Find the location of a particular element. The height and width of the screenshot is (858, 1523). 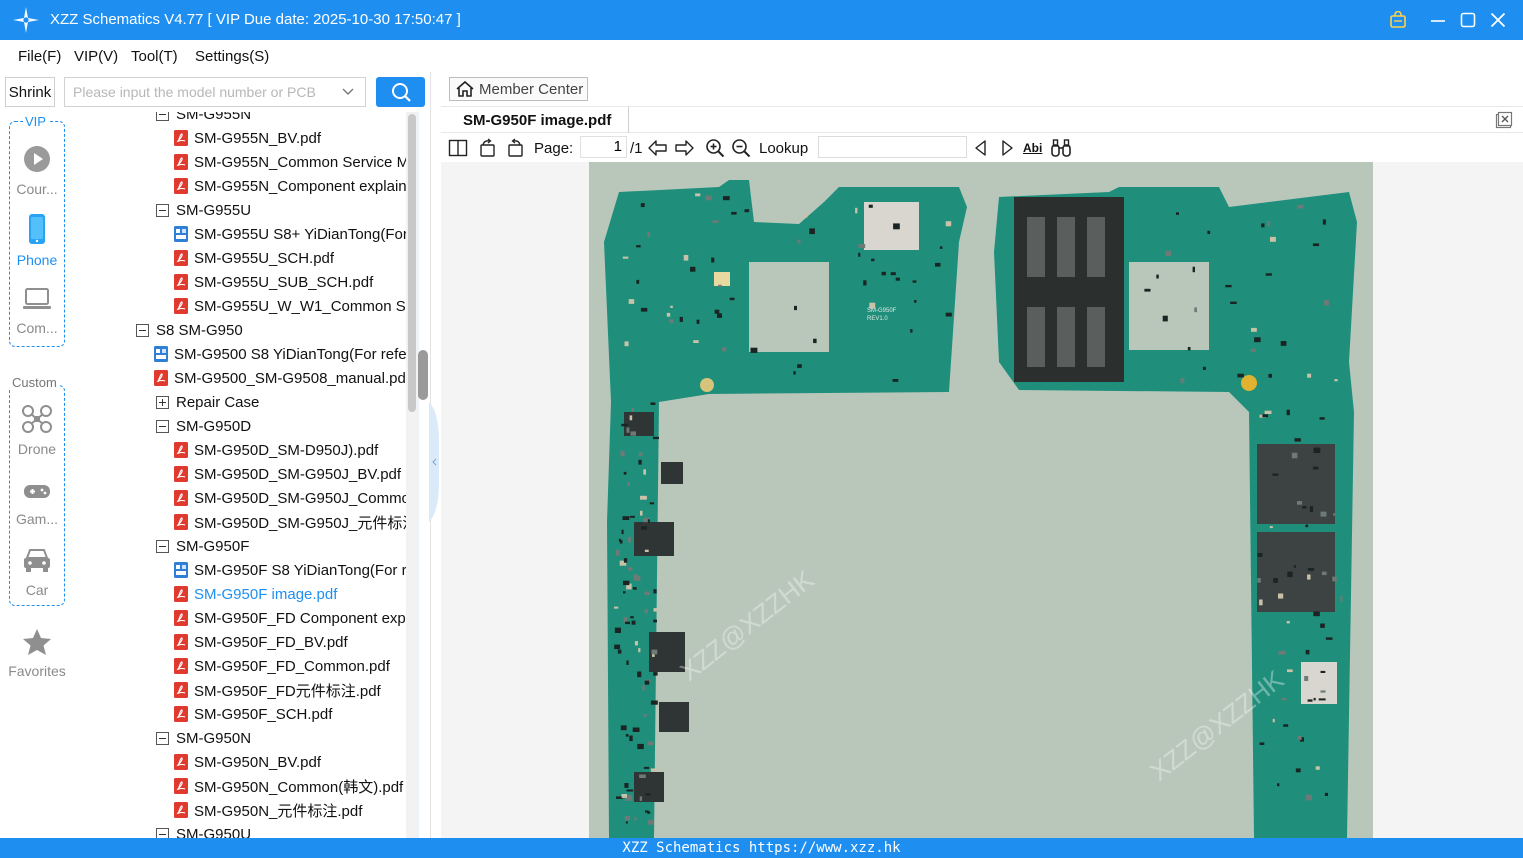

tree-file: SM-G955U_W_W1_Common Ser is located at coordinates (294, 306).